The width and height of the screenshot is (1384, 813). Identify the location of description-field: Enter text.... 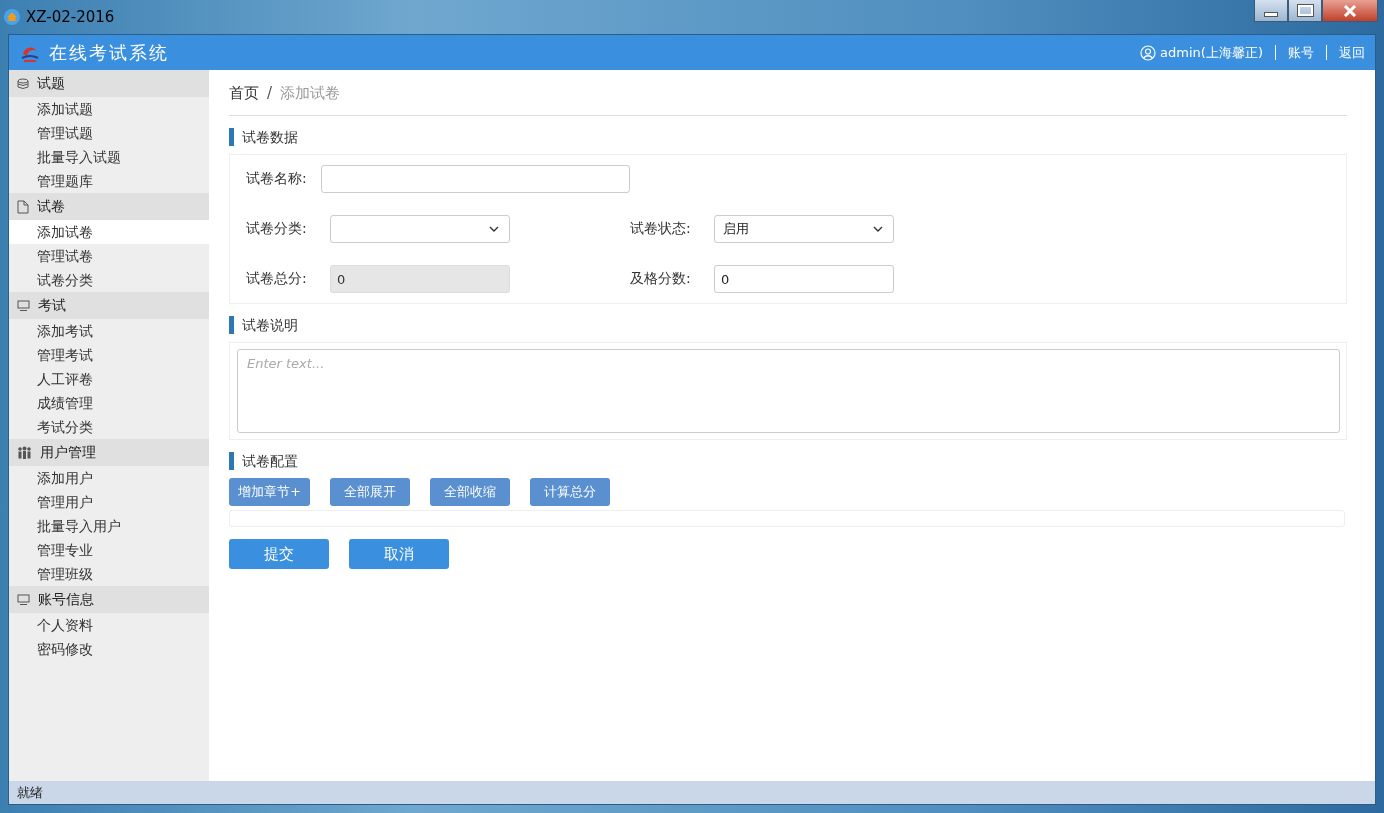
(788, 391).